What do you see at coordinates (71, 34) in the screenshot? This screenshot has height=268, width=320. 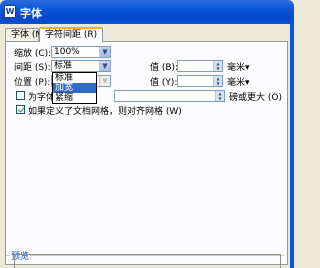 I see `tab-character-spacing: 字符间距 (R)` at bounding box center [71, 34].